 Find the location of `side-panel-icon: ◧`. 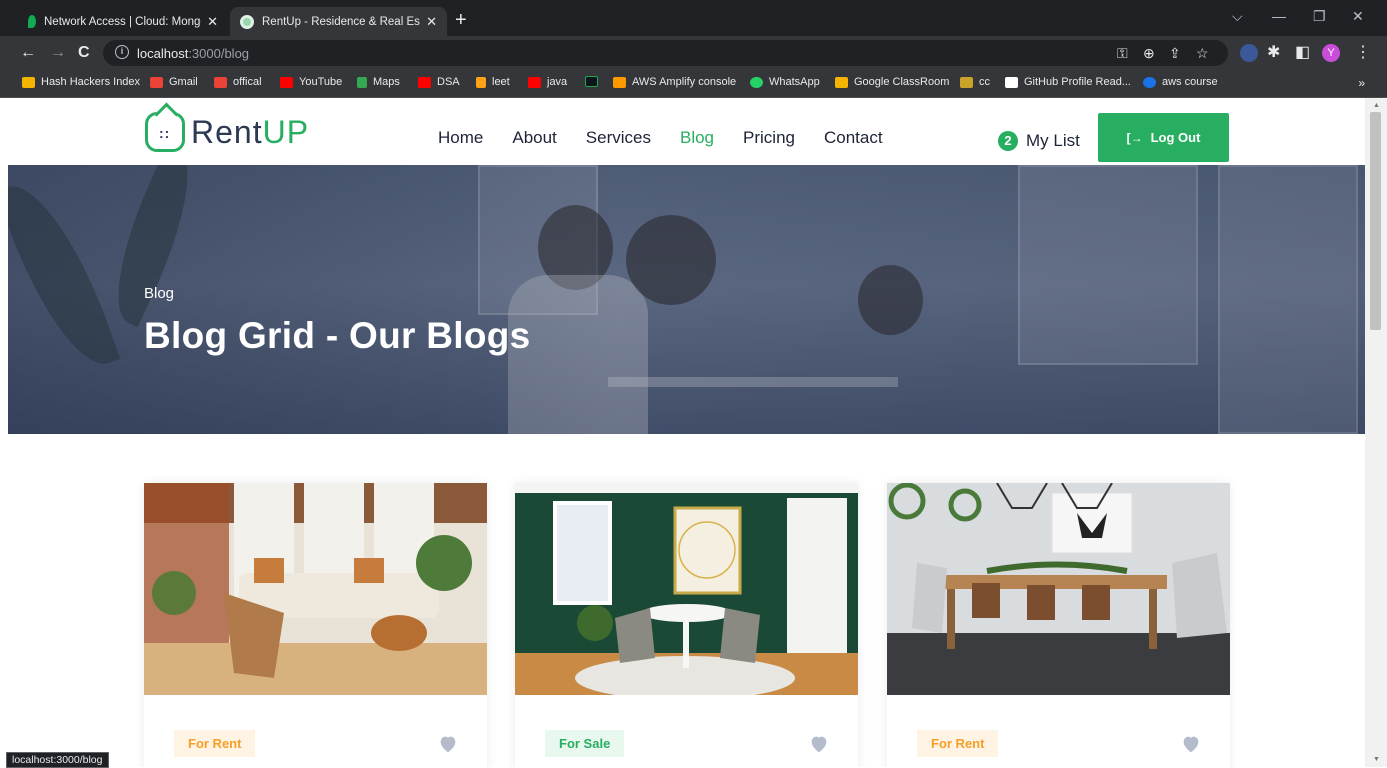

side-panel-icon: ◧ is located at coordinates (1302, 53).